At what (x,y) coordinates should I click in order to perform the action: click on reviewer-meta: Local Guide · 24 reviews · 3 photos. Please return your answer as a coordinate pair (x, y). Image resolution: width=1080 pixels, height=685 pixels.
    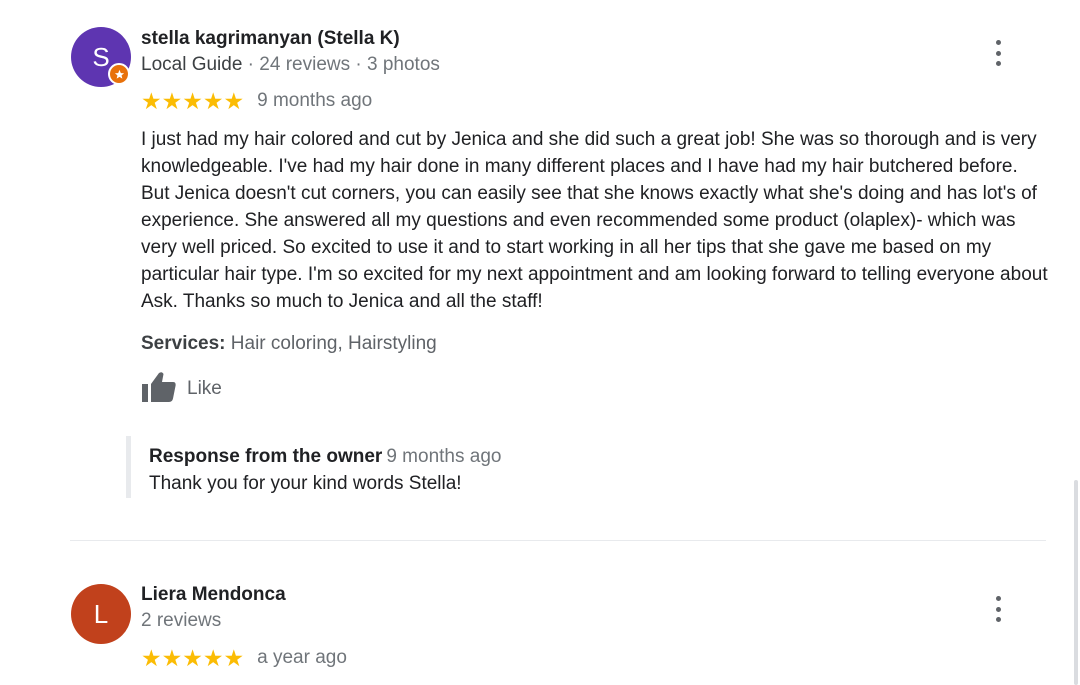
    Looking at the image, I should click on (290, 65).